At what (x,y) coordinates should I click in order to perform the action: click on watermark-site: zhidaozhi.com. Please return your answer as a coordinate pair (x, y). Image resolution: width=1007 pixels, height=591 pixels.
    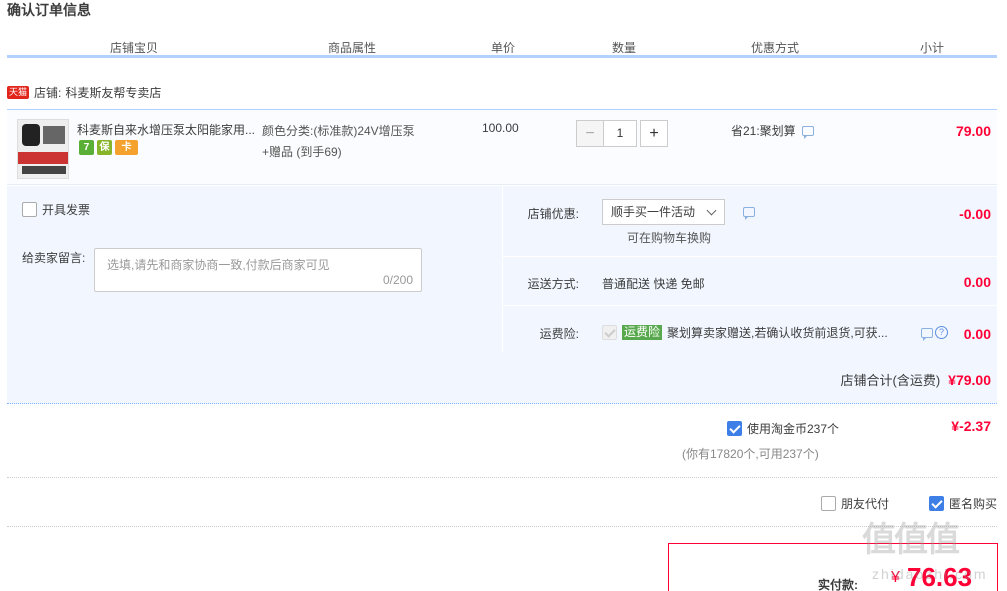
    Looking at the image, I should click on (930, 574).